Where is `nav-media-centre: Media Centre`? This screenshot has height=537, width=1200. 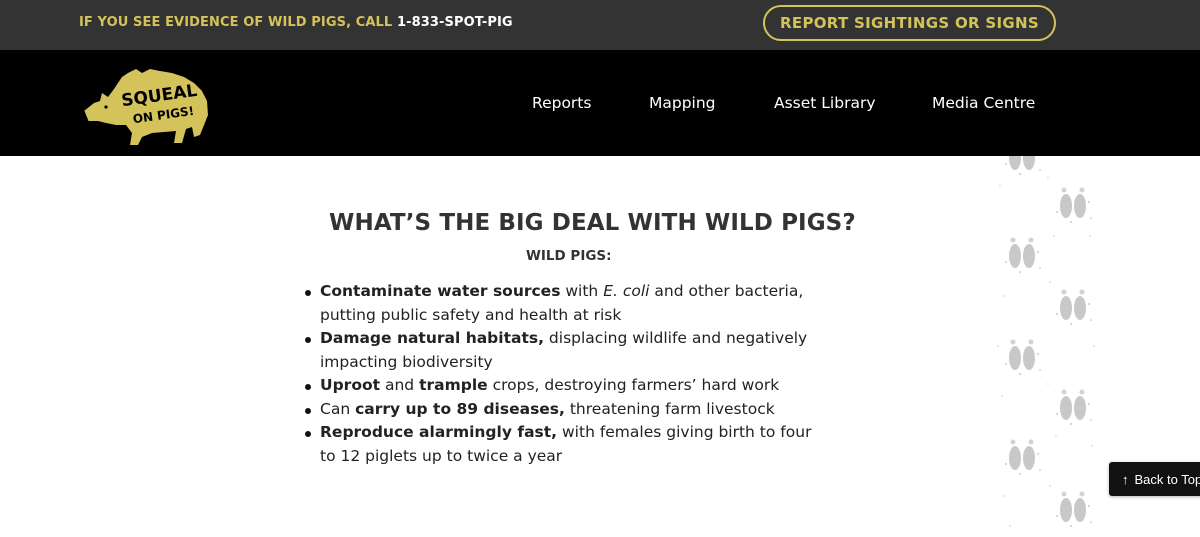 nav-media-centre: Media Centre is located at coordinates (983, 103).